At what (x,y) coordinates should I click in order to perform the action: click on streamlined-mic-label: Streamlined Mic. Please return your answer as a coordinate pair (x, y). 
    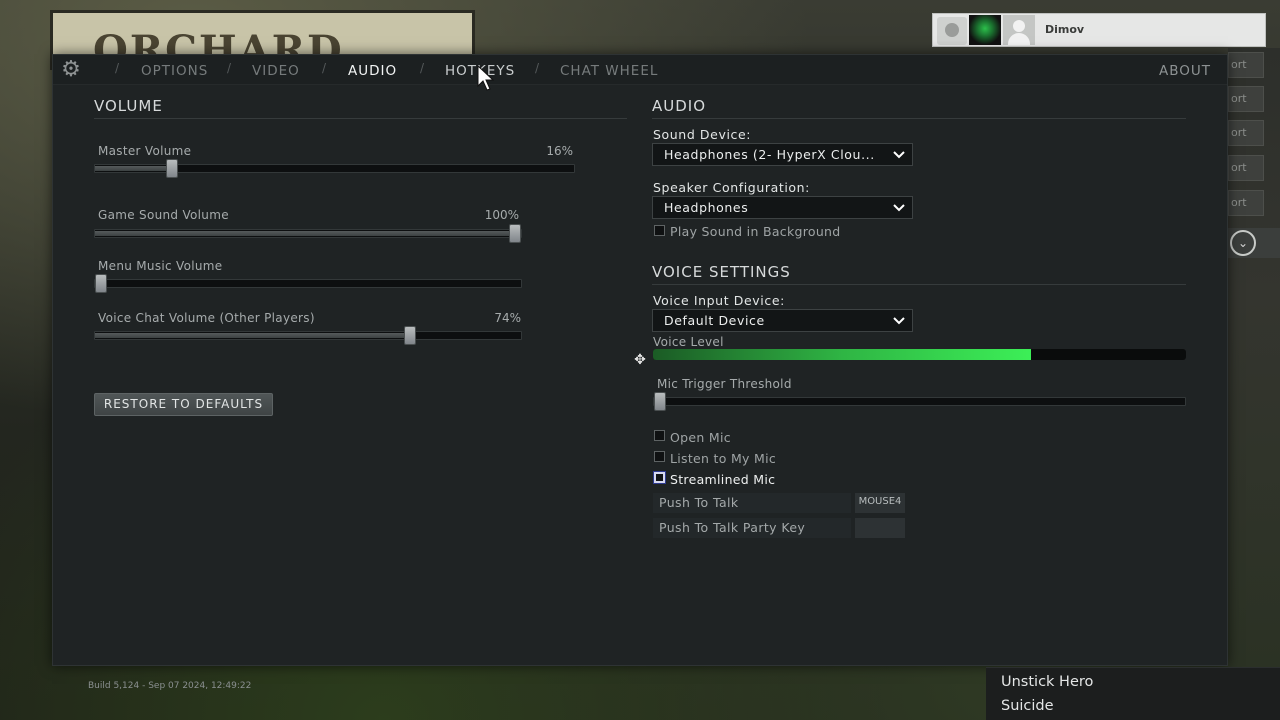
    Looking at the image, I should click on (723, 479).